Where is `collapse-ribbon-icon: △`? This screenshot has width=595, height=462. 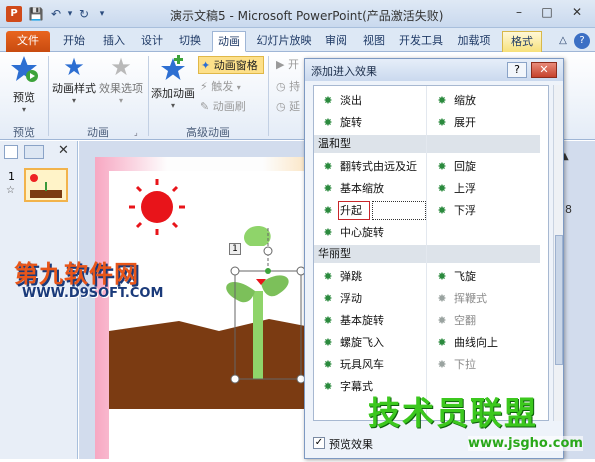
collapse-ribbon-icon: △ is located at coordinates (563, 41).